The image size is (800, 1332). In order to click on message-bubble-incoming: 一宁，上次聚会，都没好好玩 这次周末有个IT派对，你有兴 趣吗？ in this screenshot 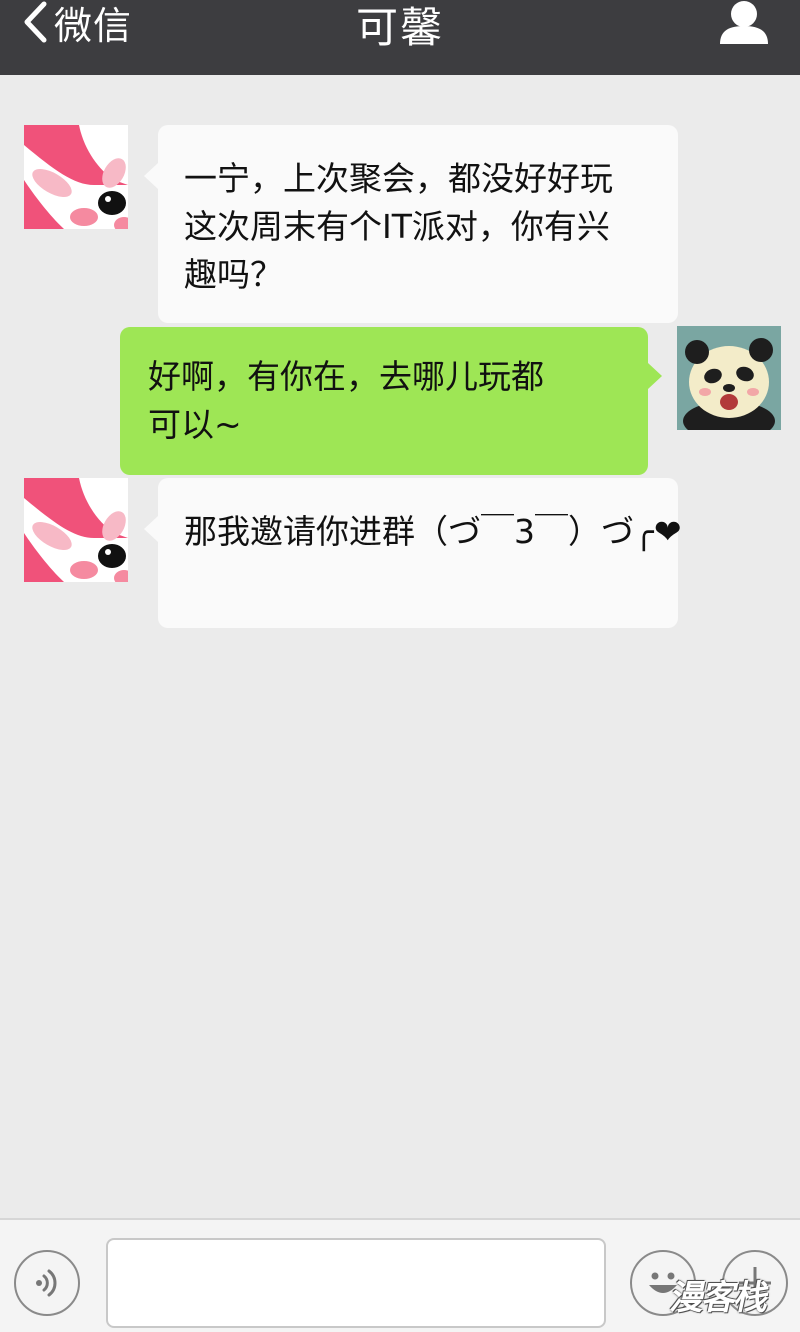, I will do `click(411, 224)`.